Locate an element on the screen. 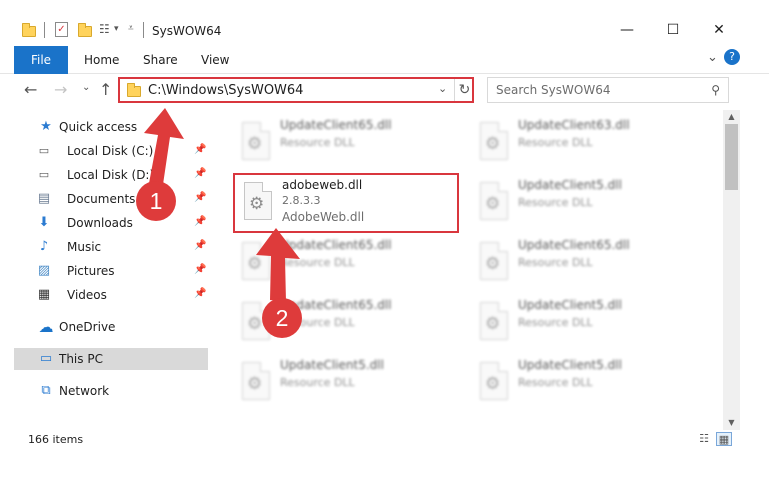 Image resolution: width=769 pixels, height=478 pixels. search-input: Search SysWOW64 ⚲ is located at coordinates (608, 90).